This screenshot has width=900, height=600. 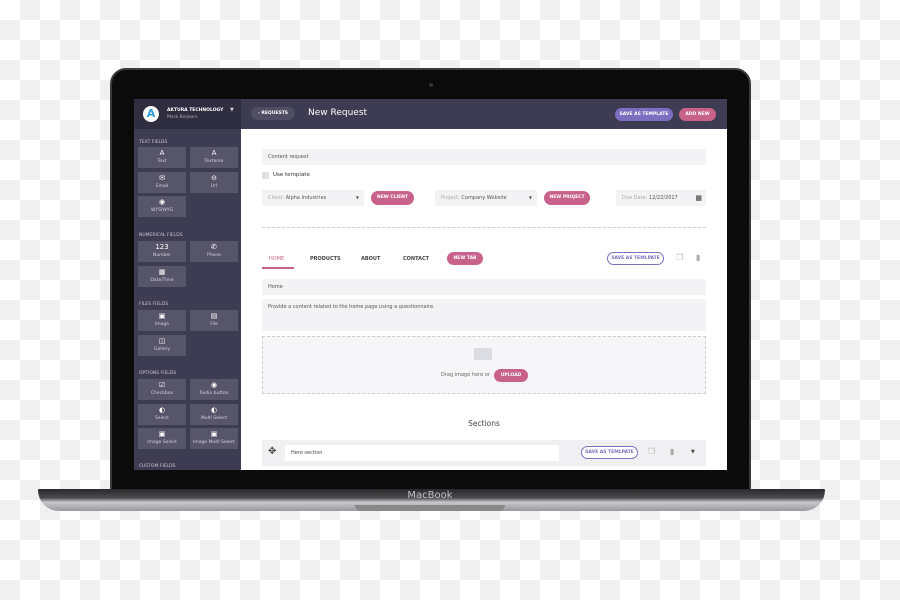 What do you see at coordinates (214, 153) in the screenshot?
I see `textarea-icon: A` at bounding box center [214, 153].